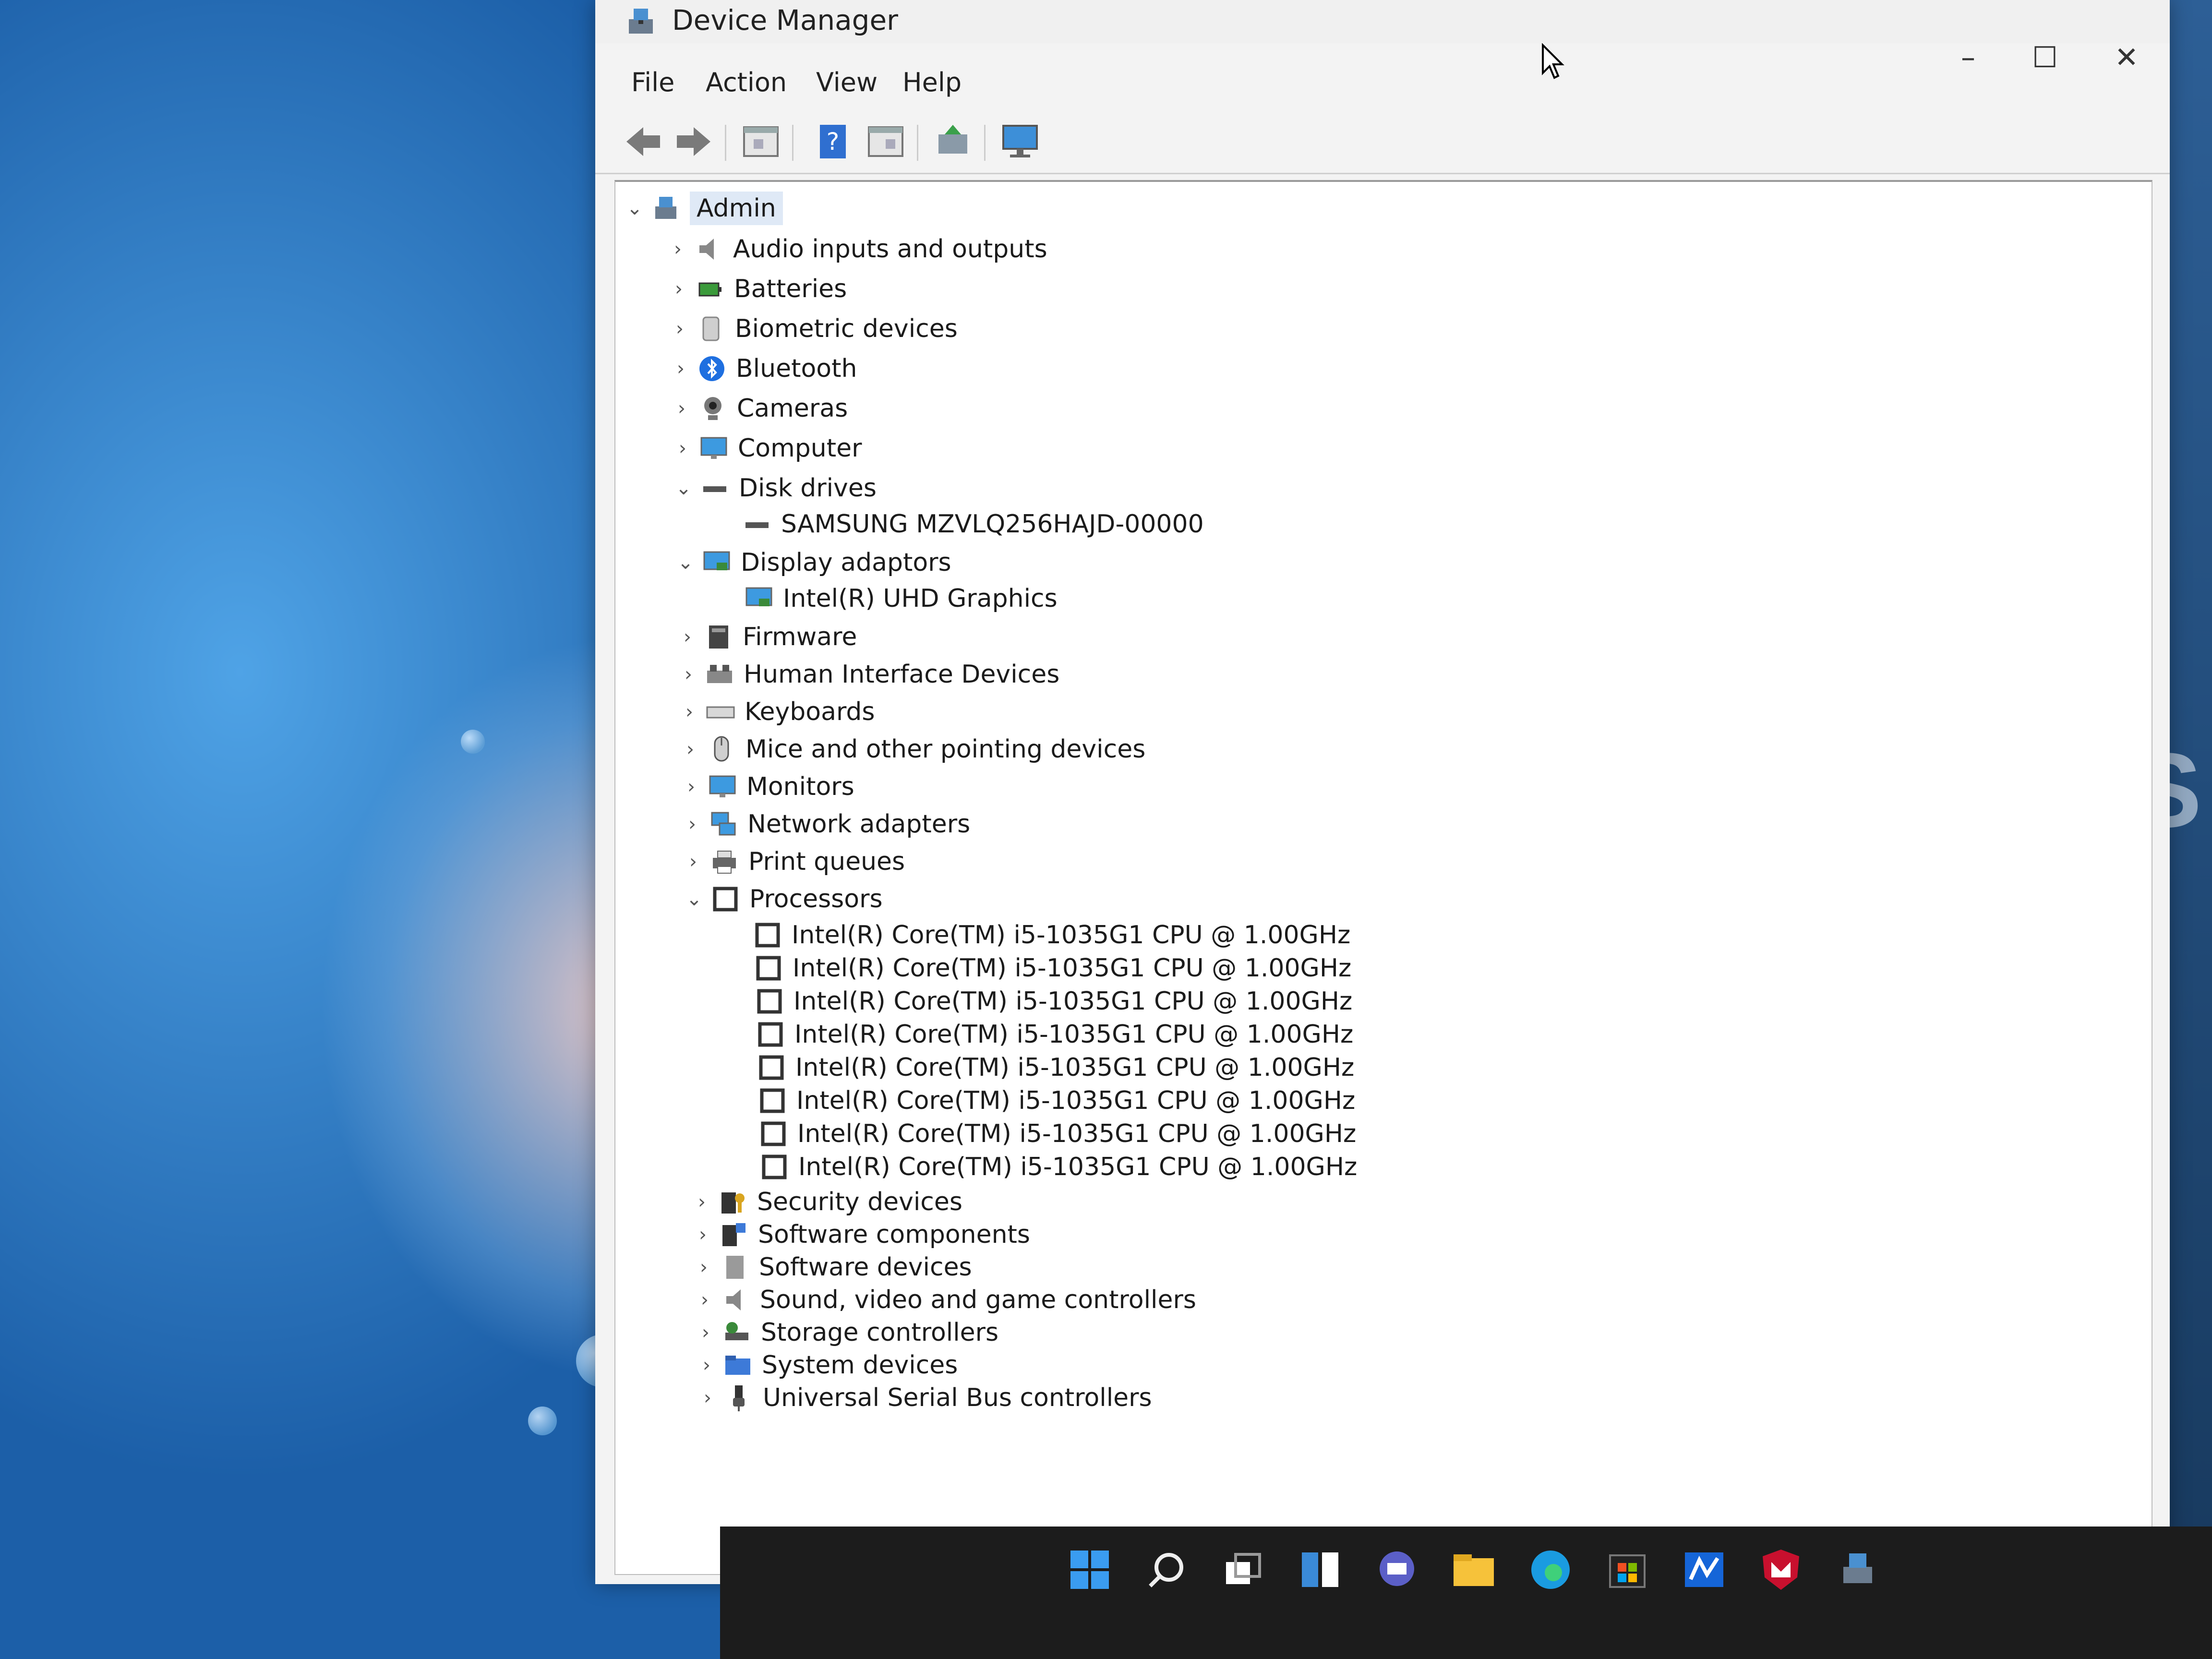 Image resolution: width=2212 pixels, height=1659 pixels. Describe the element at coordinates (886, 141) in the screenshot. I see `properties-icon` at that location.